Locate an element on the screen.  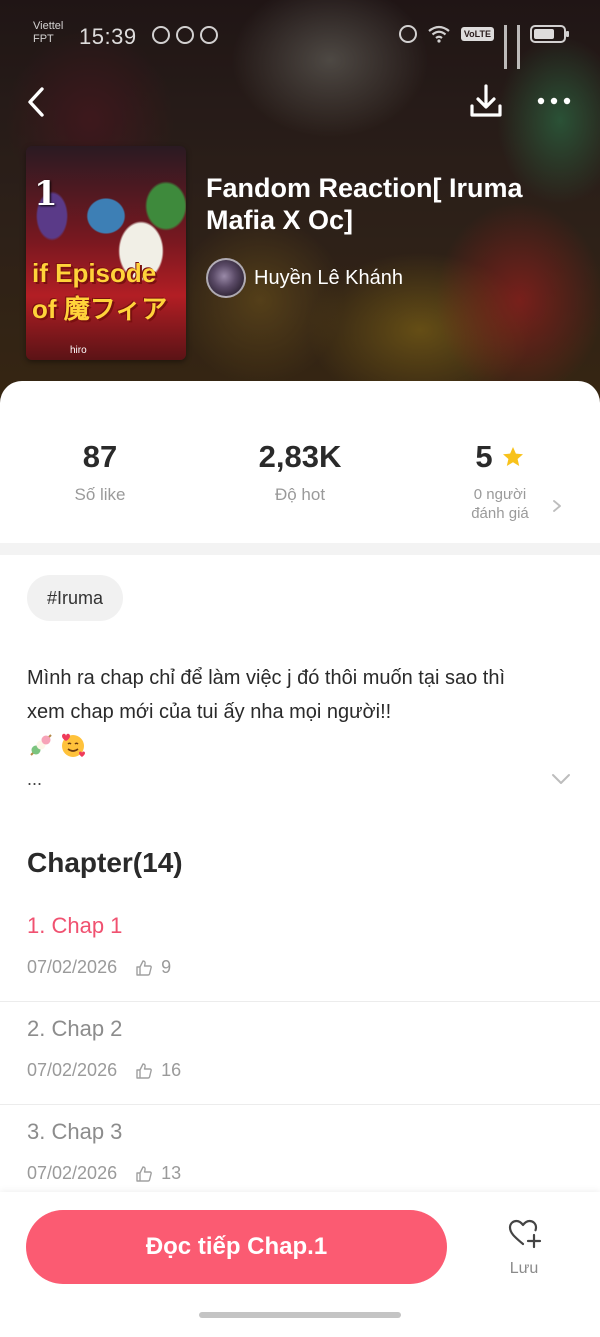
rating-value-row: 5 is located at coordinates (500, 457).